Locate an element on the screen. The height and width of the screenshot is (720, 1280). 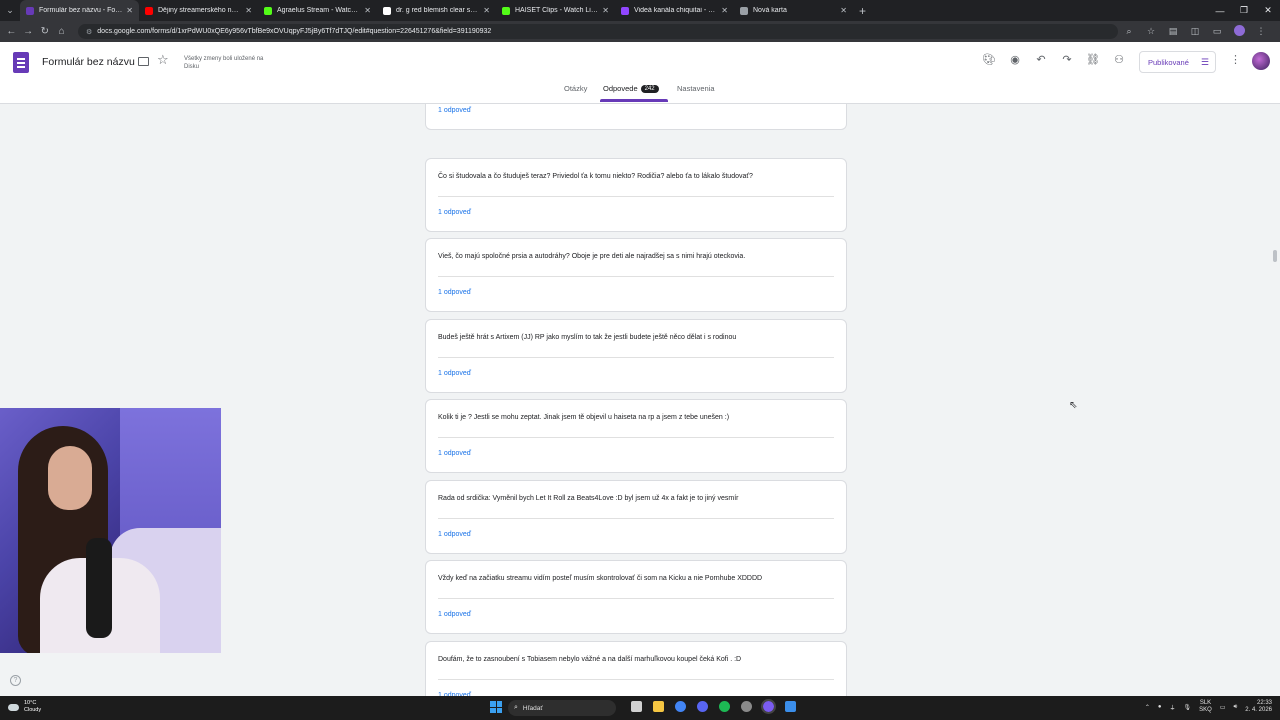
help-icon: ? is located at coordinates (15, 680).